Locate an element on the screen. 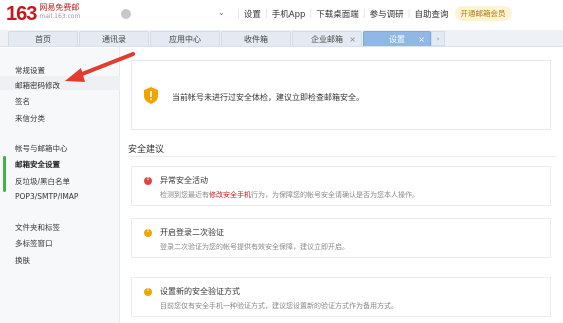  upgrade-membership-button: 开通邮箱会员 is located at coordinates (483, 13).